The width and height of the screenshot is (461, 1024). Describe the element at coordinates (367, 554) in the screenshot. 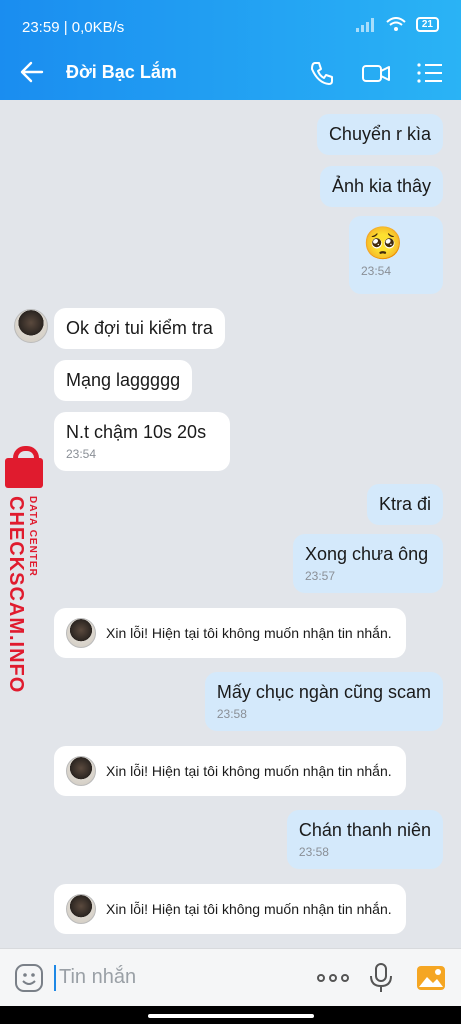

I see `message-text: Xong chưa ông` at that location.